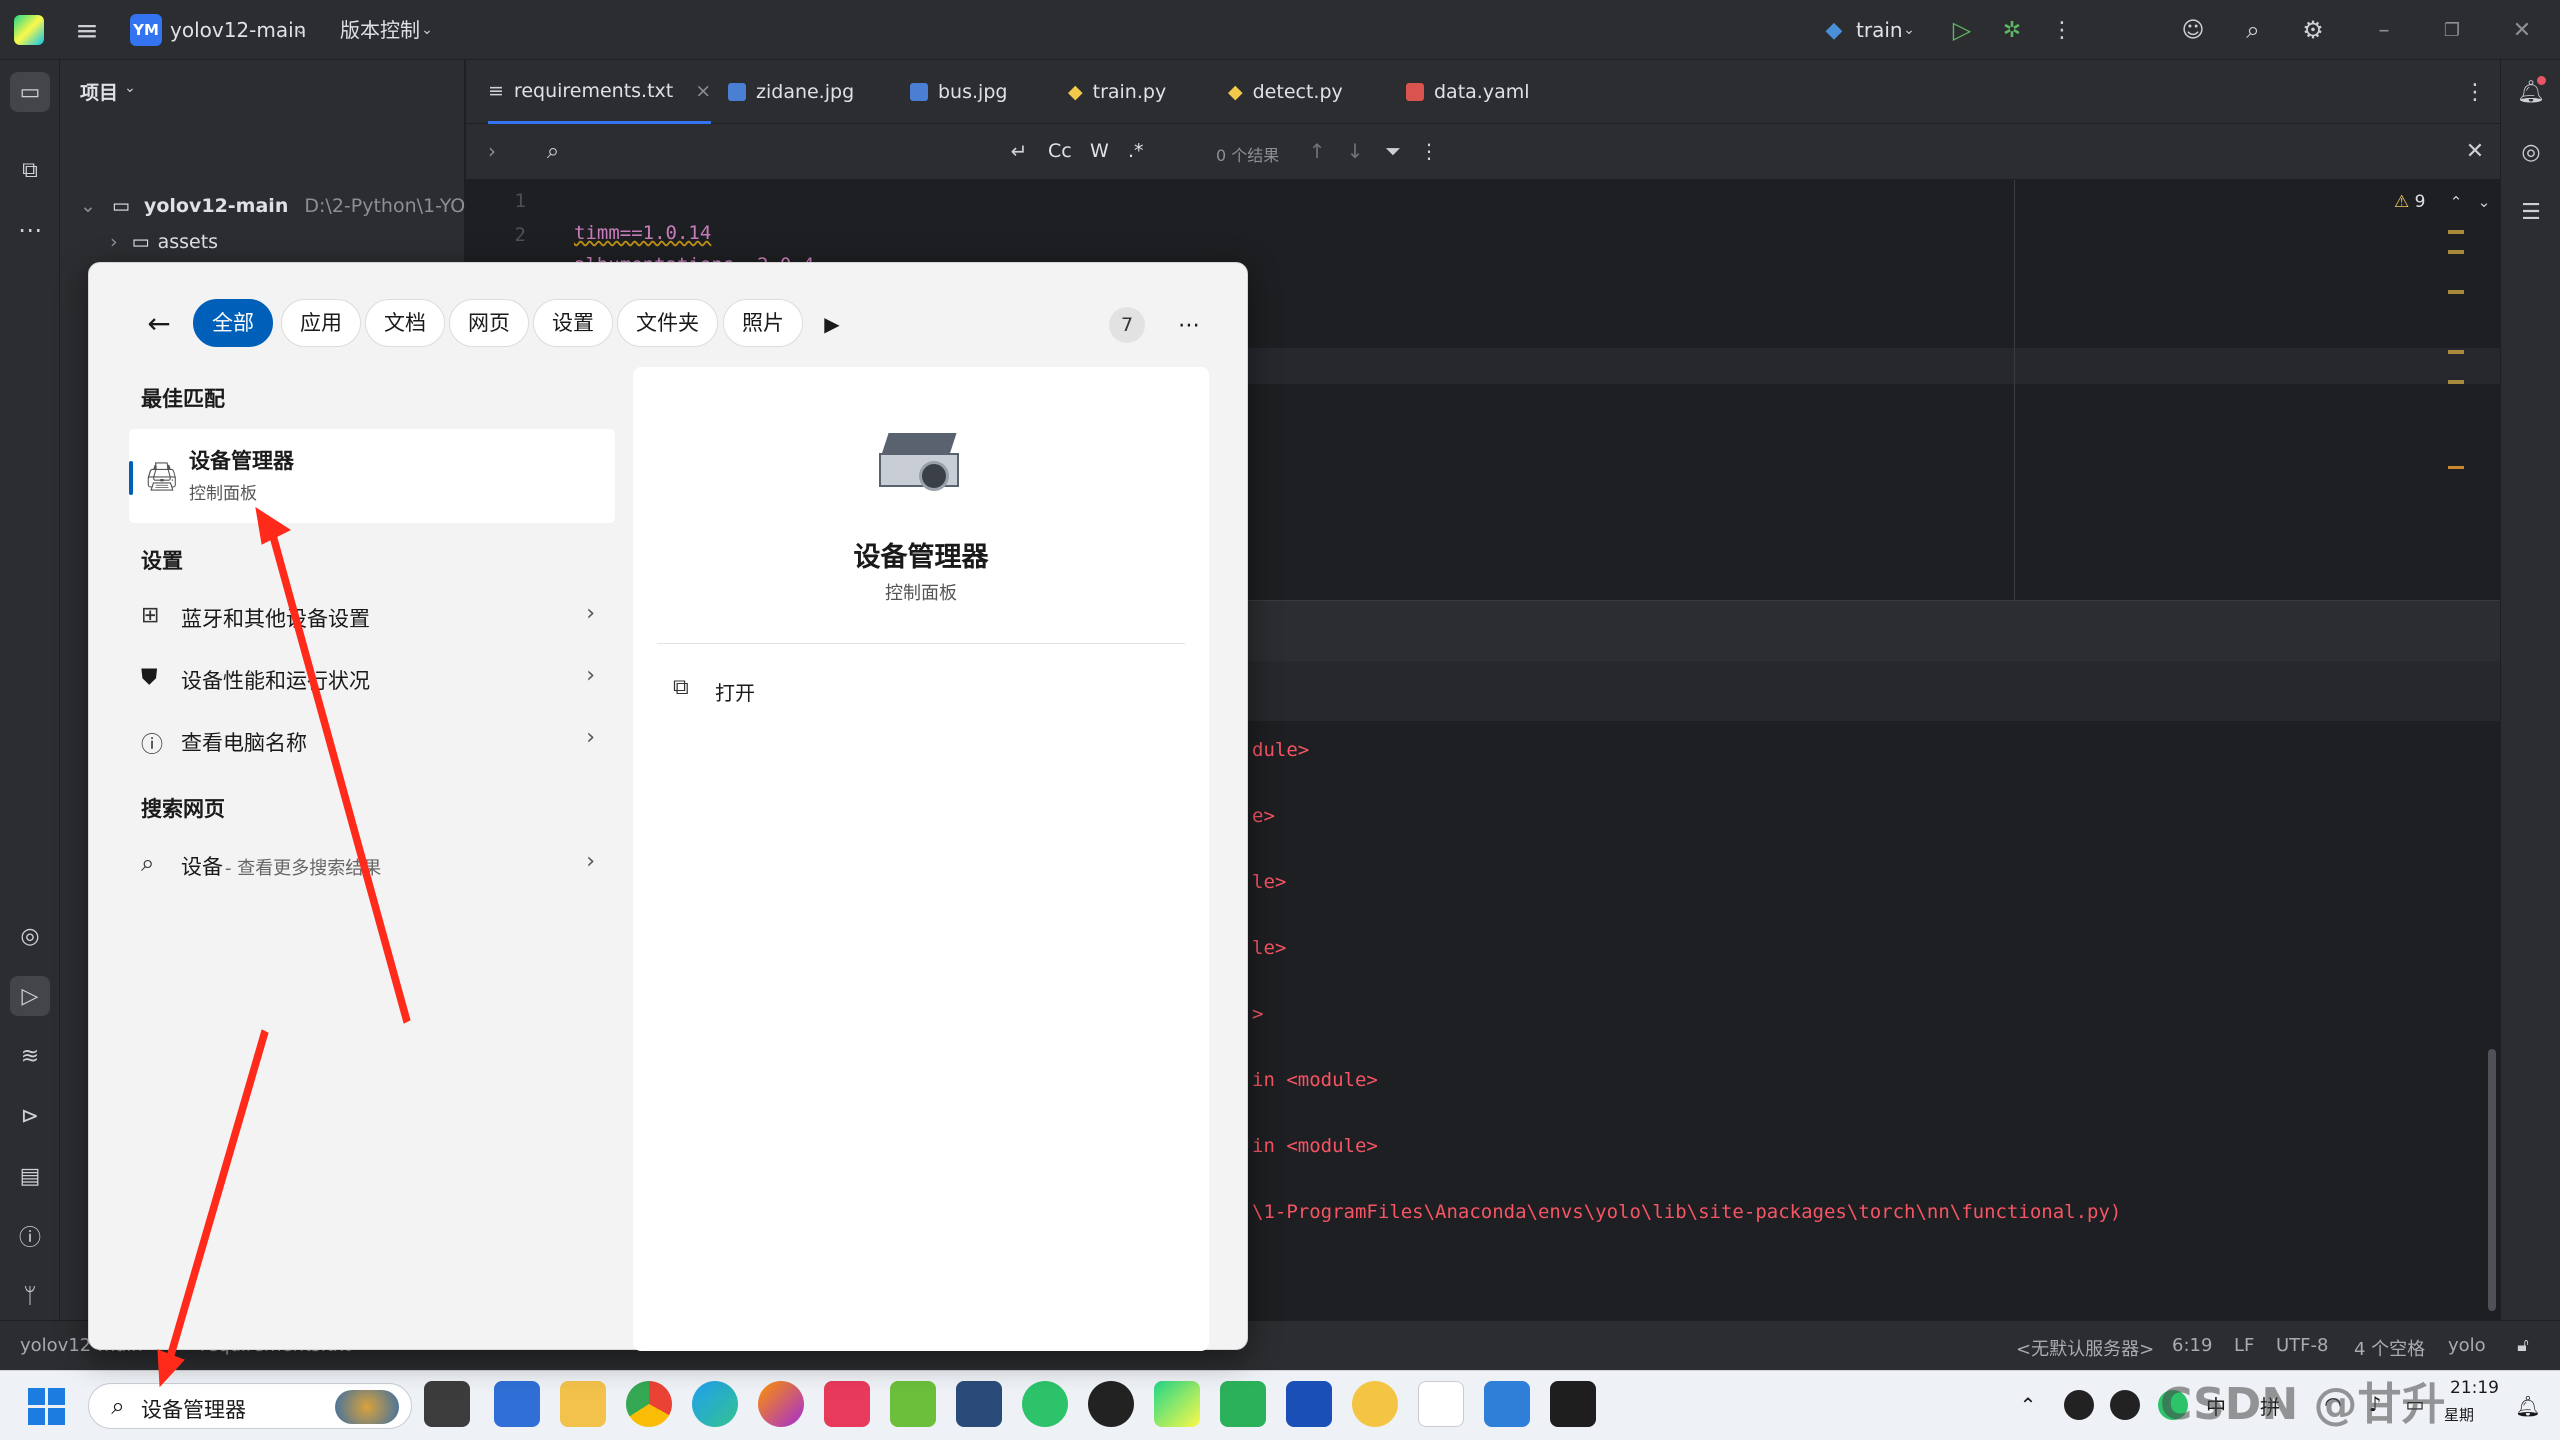  What do you see at coordinates (667, 323) in the screenshot?
I see `filter-folders: 文件夹` at bounding box center [667, 323].